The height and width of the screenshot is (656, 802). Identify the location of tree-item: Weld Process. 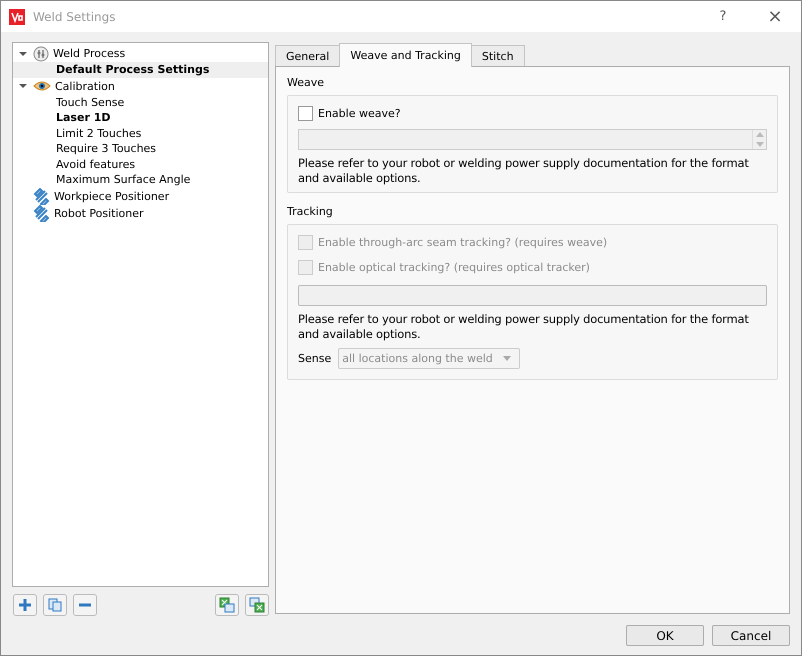
(89, 53).